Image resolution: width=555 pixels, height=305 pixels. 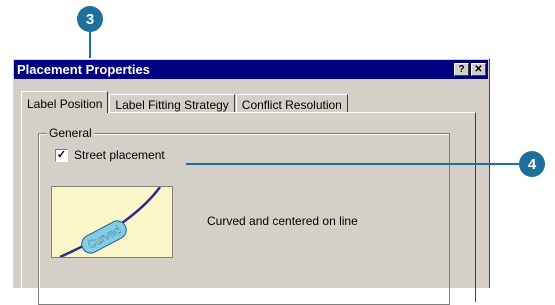 I want to click on tab-conflict-resolution: Conflict Resolution, so click(x=291, y=103).